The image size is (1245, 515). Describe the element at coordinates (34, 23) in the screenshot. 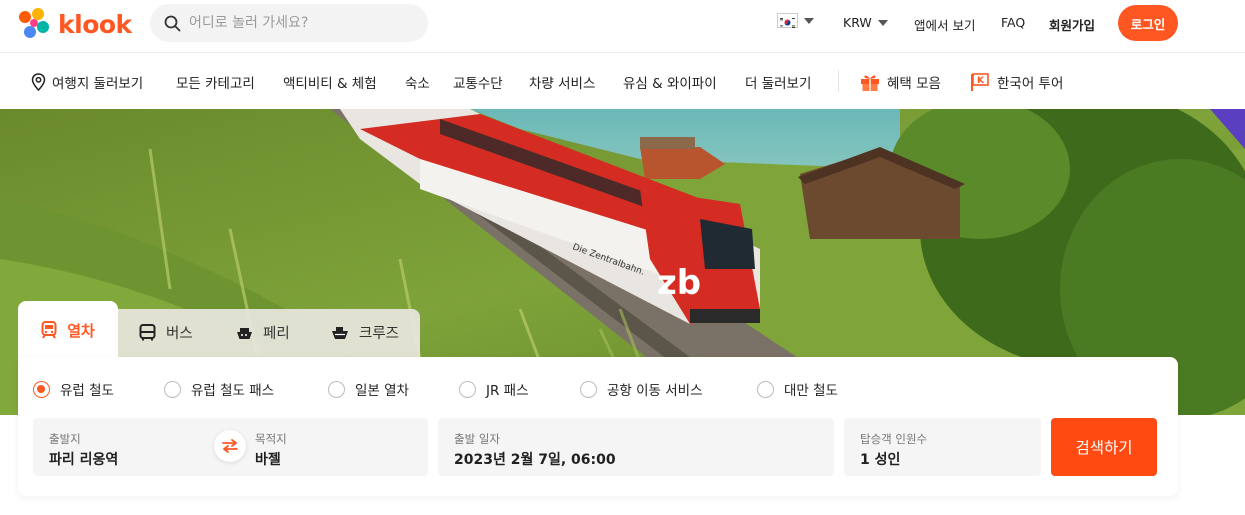

I see `klook-logo-icon` at that location.